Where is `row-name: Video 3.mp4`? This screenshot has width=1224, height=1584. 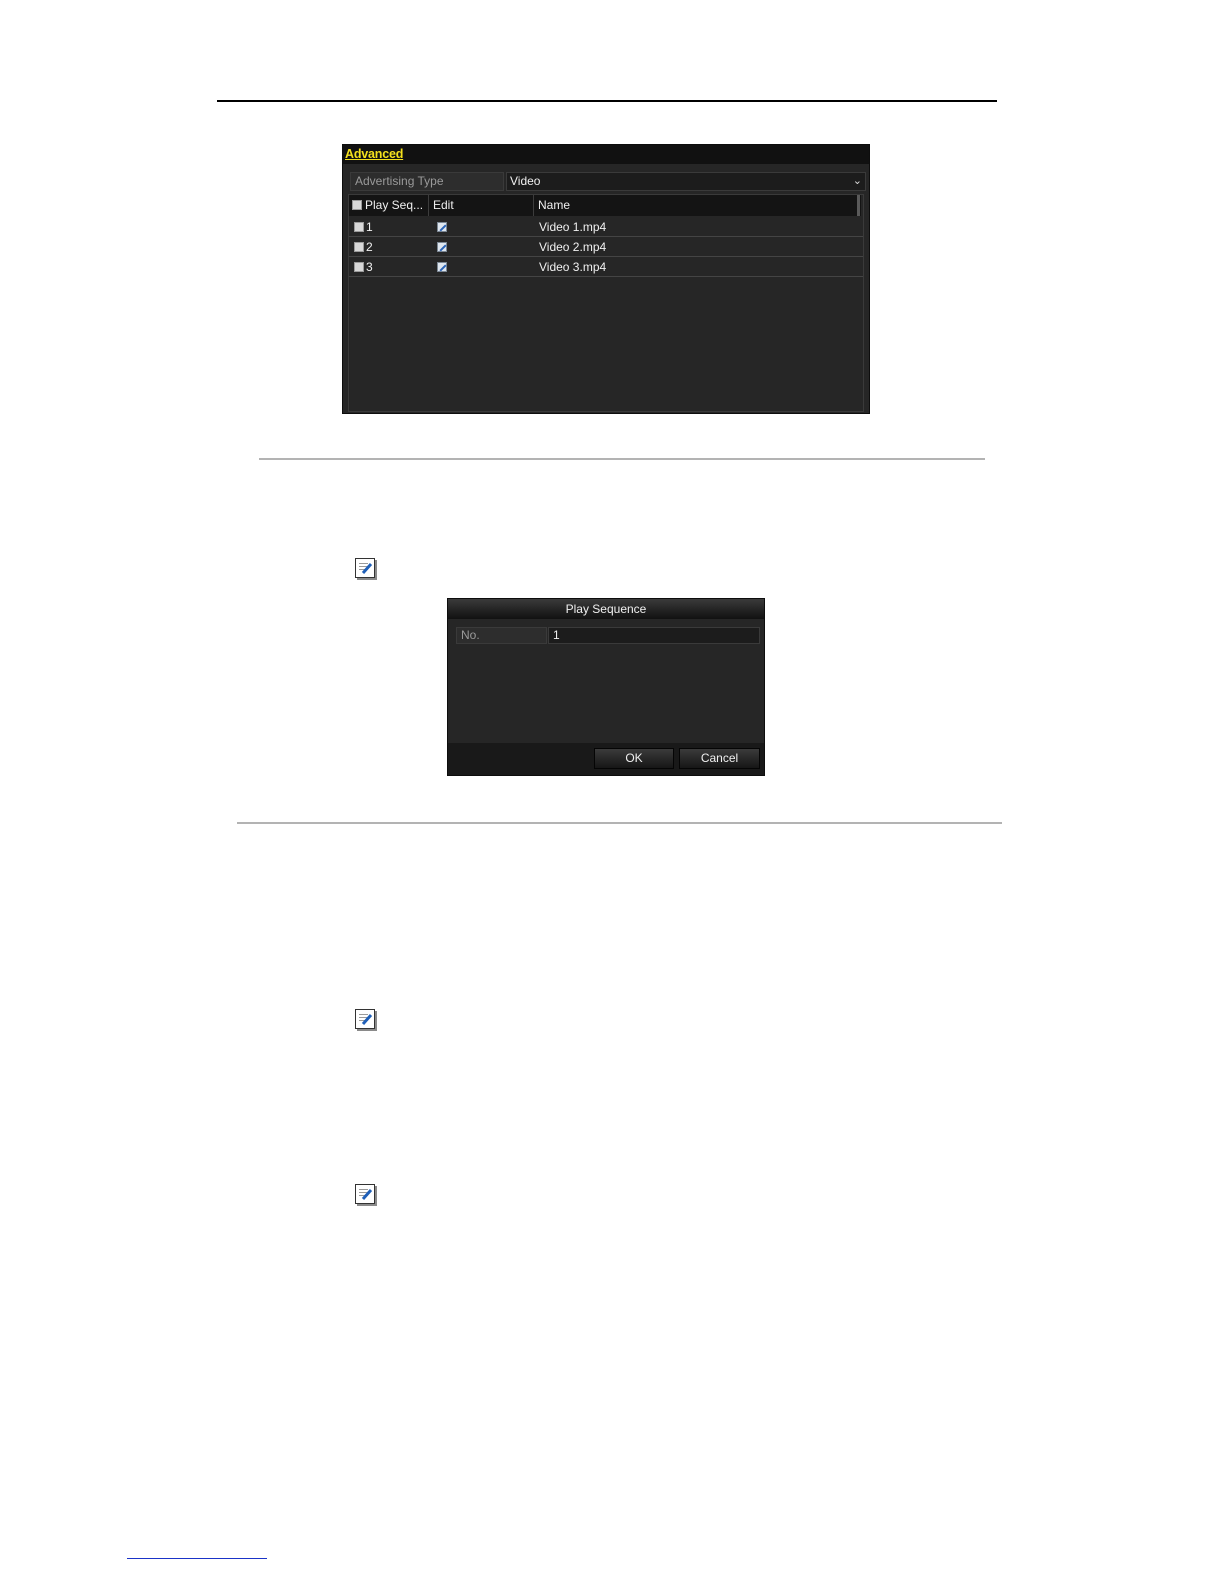
row-name: Video 3.mp4 is located at coordinates (573, 267).